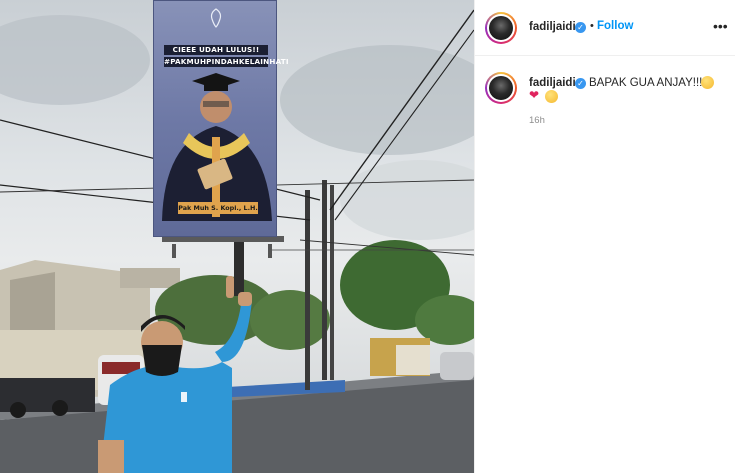 The image size is (735, 473). What do you see at coordinates (552, 27) in the screenshot?
I see `post-username: fadiljaidi` at bounding box center [552, 27].